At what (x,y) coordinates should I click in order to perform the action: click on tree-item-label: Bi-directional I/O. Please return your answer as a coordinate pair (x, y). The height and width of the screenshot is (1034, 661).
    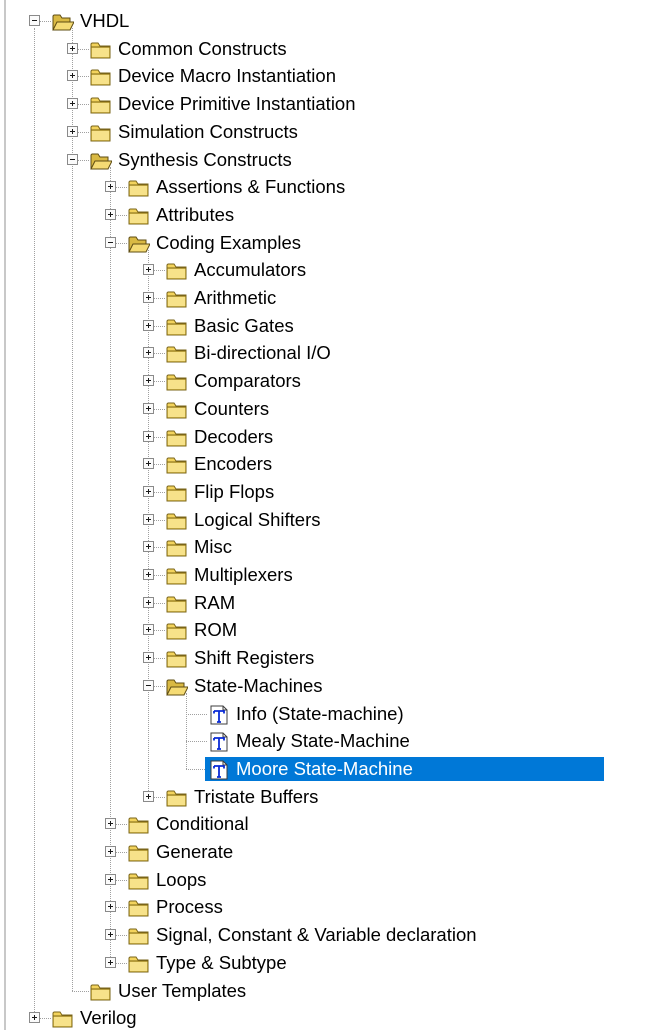
    Looking at the image, I should click on (262, 353).